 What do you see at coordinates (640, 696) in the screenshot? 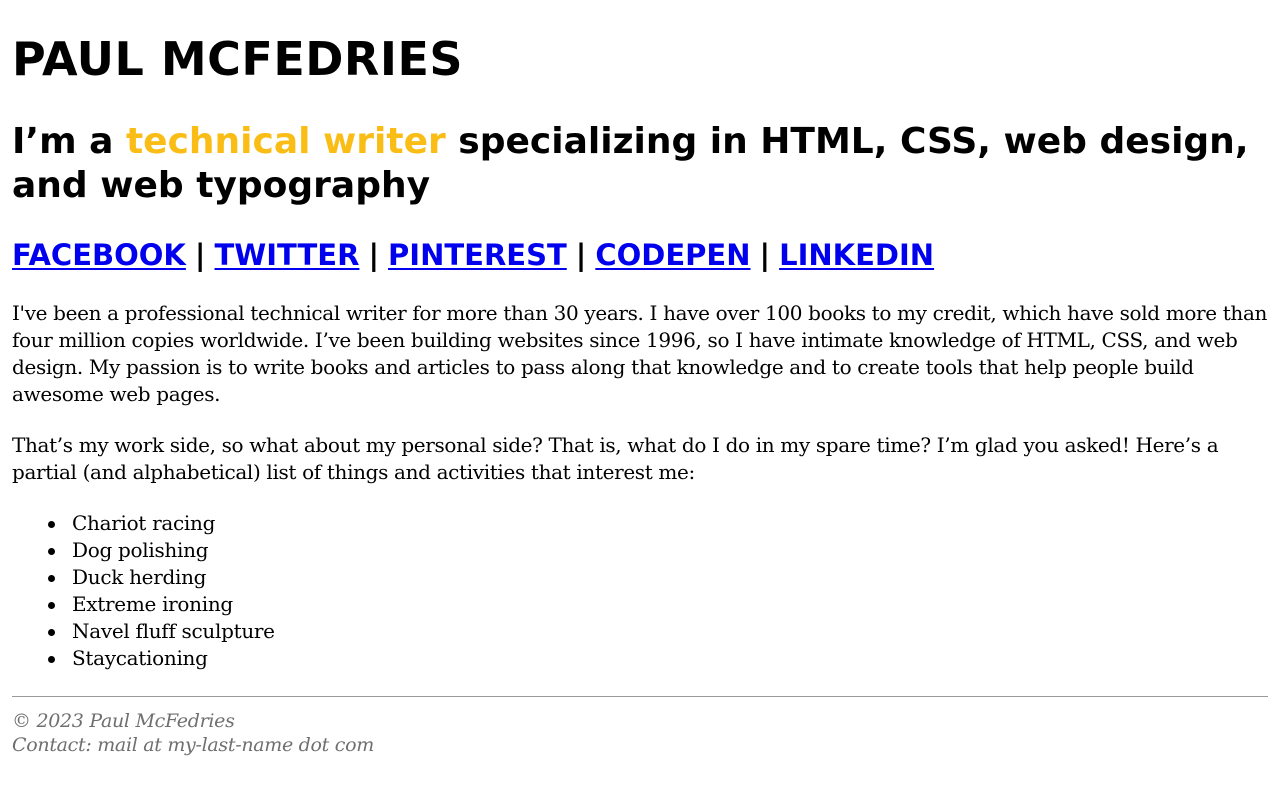
I see `footer-divider` at bounding box center [640, 696].